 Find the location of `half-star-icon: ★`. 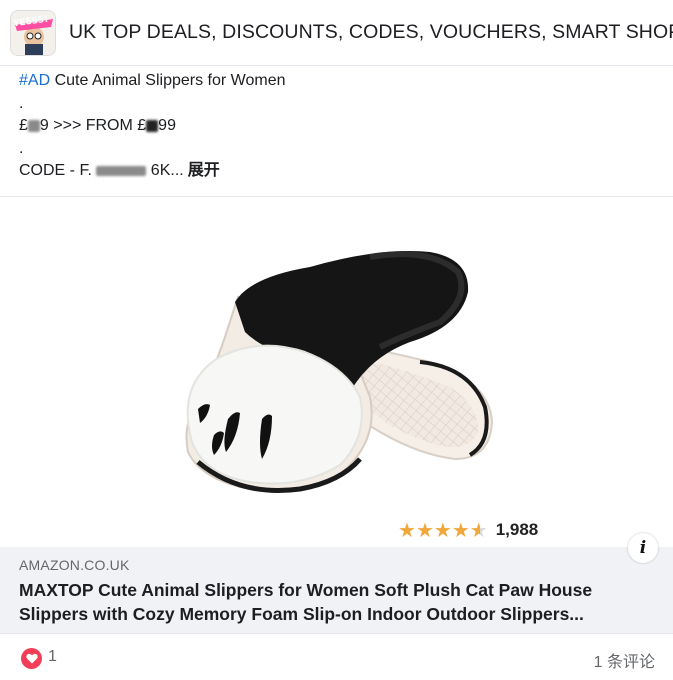

half-star-icon: ★ is located at coordinates (478, 530).